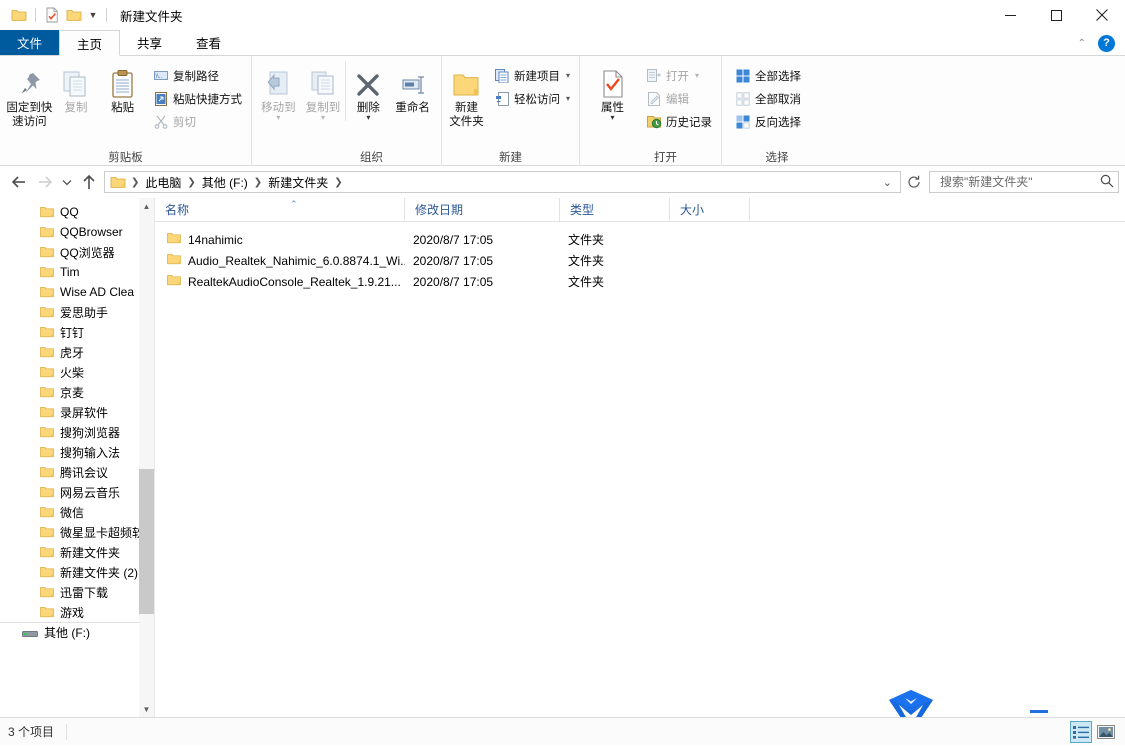 This screenshot has width=1125, height=747. Describe the element at coordinates (77, 492) in the screenshot. I see `nav-item-14: 网易云音乐` at that location.